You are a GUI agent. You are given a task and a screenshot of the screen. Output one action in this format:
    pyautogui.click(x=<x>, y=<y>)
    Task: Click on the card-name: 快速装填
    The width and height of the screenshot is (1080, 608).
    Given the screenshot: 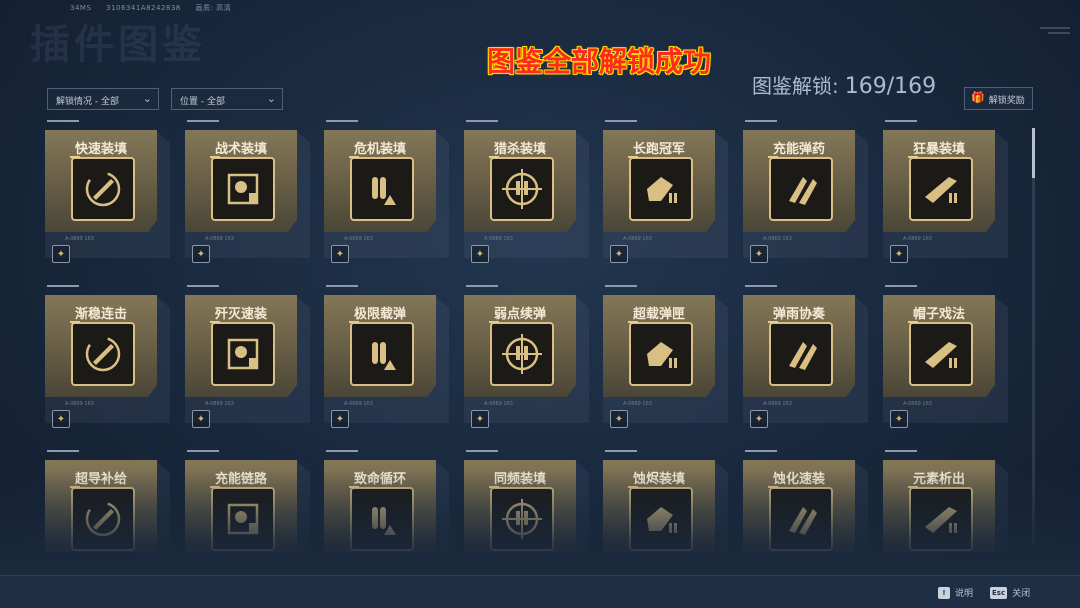 What is the action you would take?
    pyautogui.click(x=100, y=149)
    